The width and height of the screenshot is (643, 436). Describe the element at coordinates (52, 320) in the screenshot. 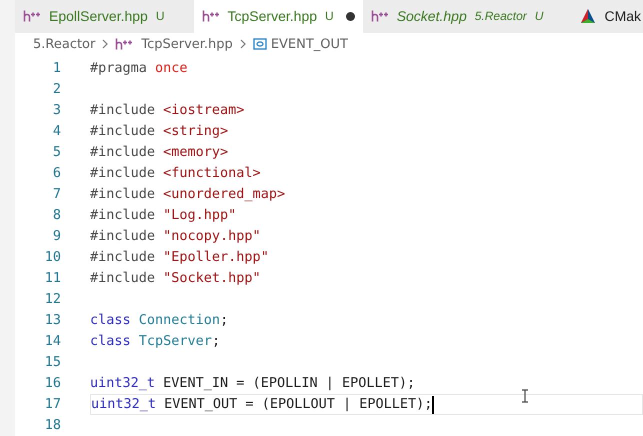

I see `line-number: 13` at that location.